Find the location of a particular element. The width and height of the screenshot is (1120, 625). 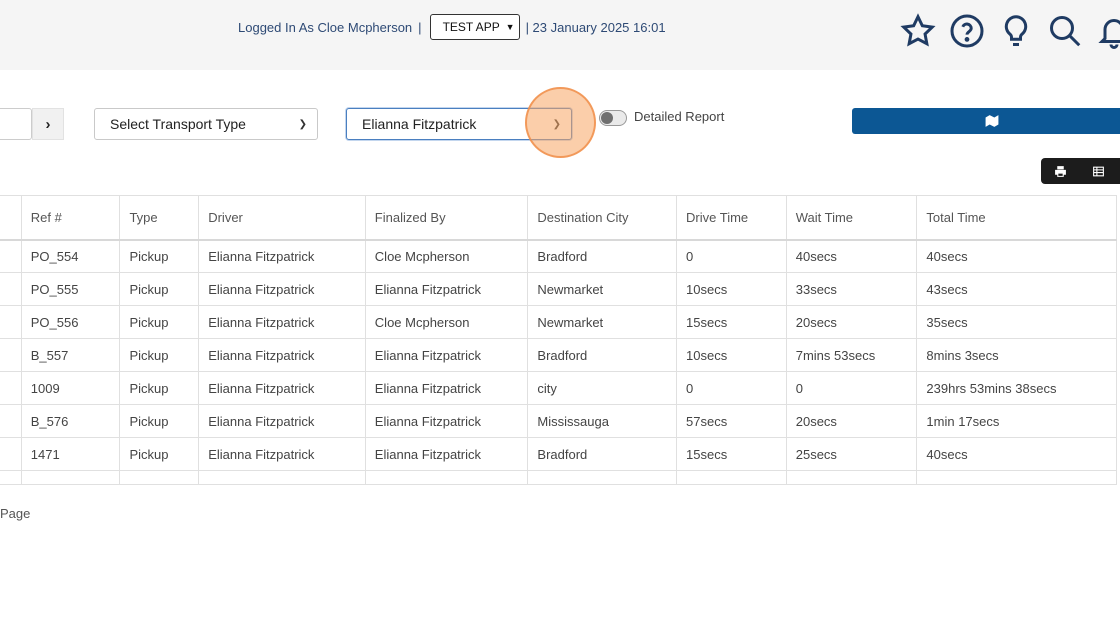

table-icon is located at coordinates (1098, 171).